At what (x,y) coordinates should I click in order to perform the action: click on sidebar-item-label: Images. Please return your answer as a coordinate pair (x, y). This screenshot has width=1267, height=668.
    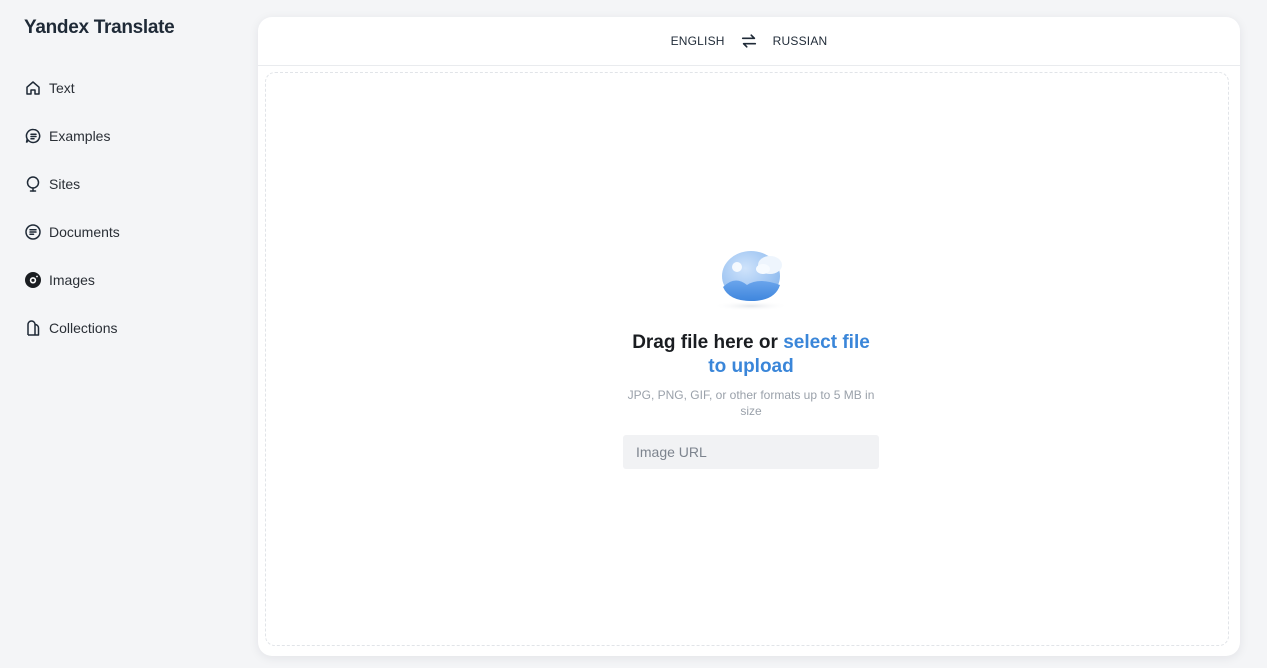
    Looking at the image, I should click on (72, 280).